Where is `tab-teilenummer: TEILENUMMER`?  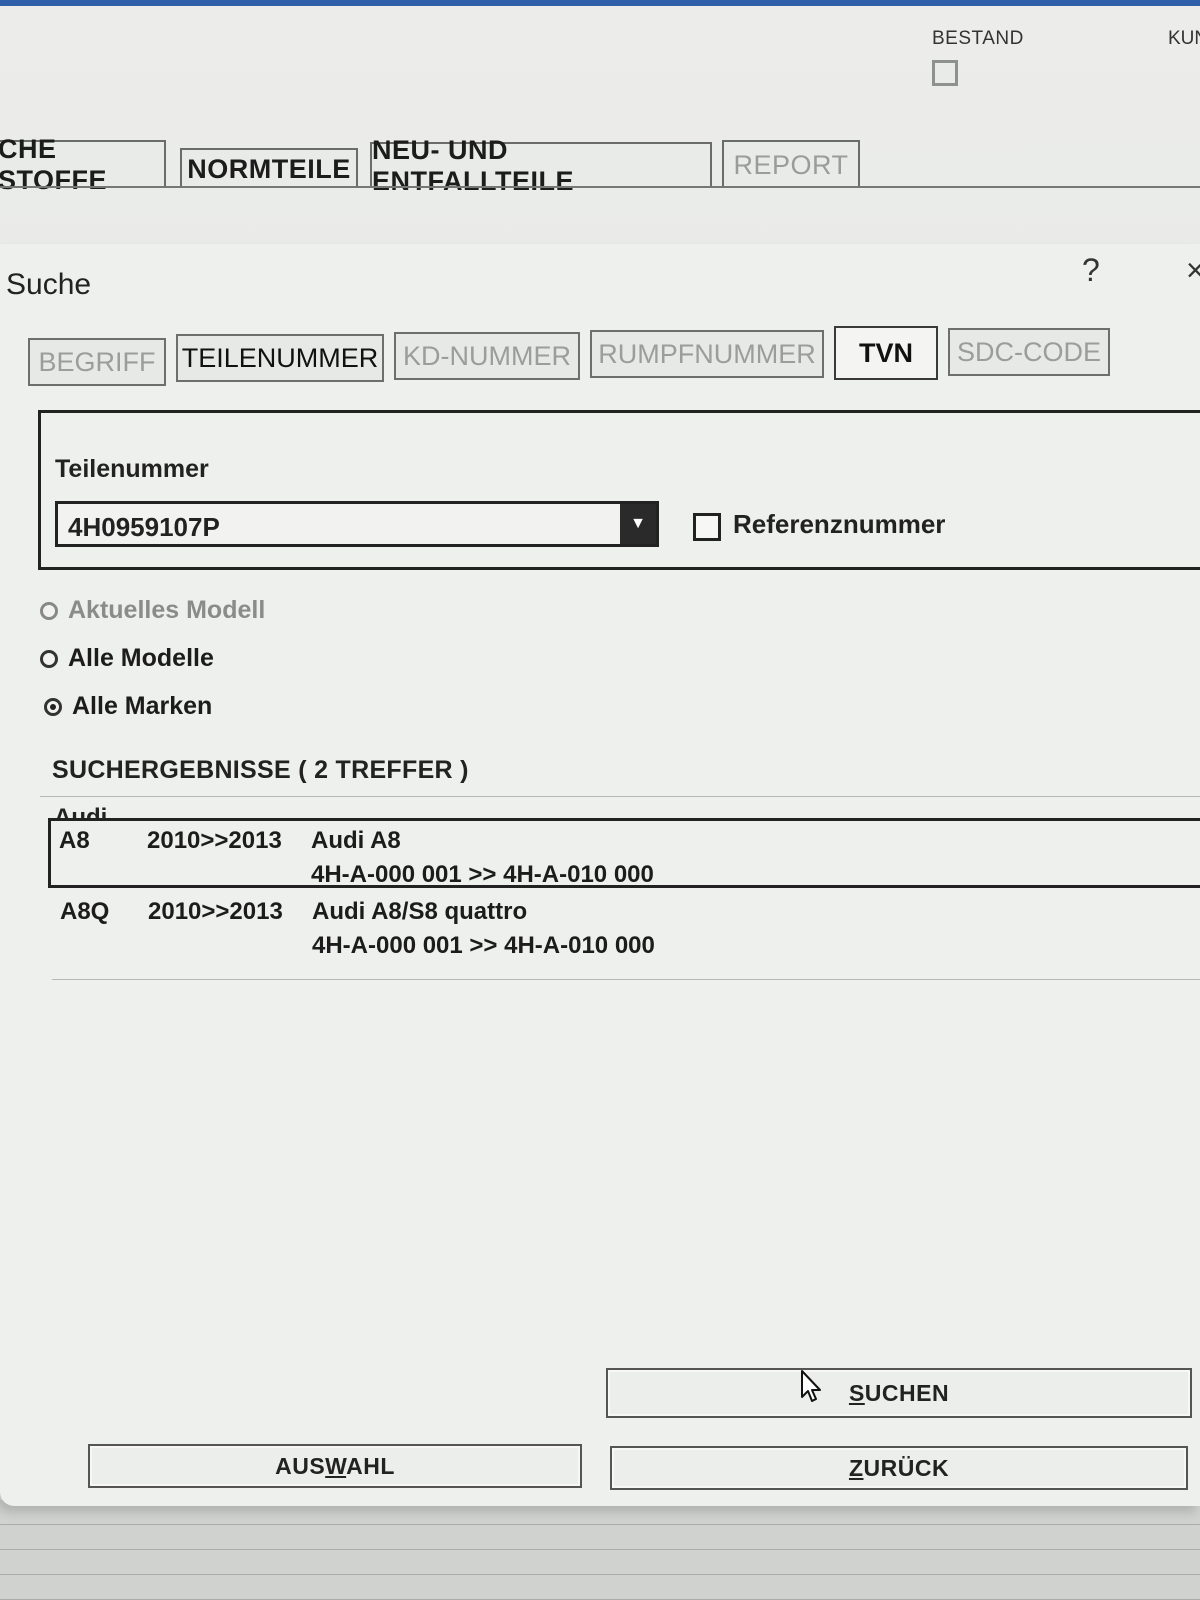 tab-teilenummer: TEILENUMMER is located at coordinates (280, 358).